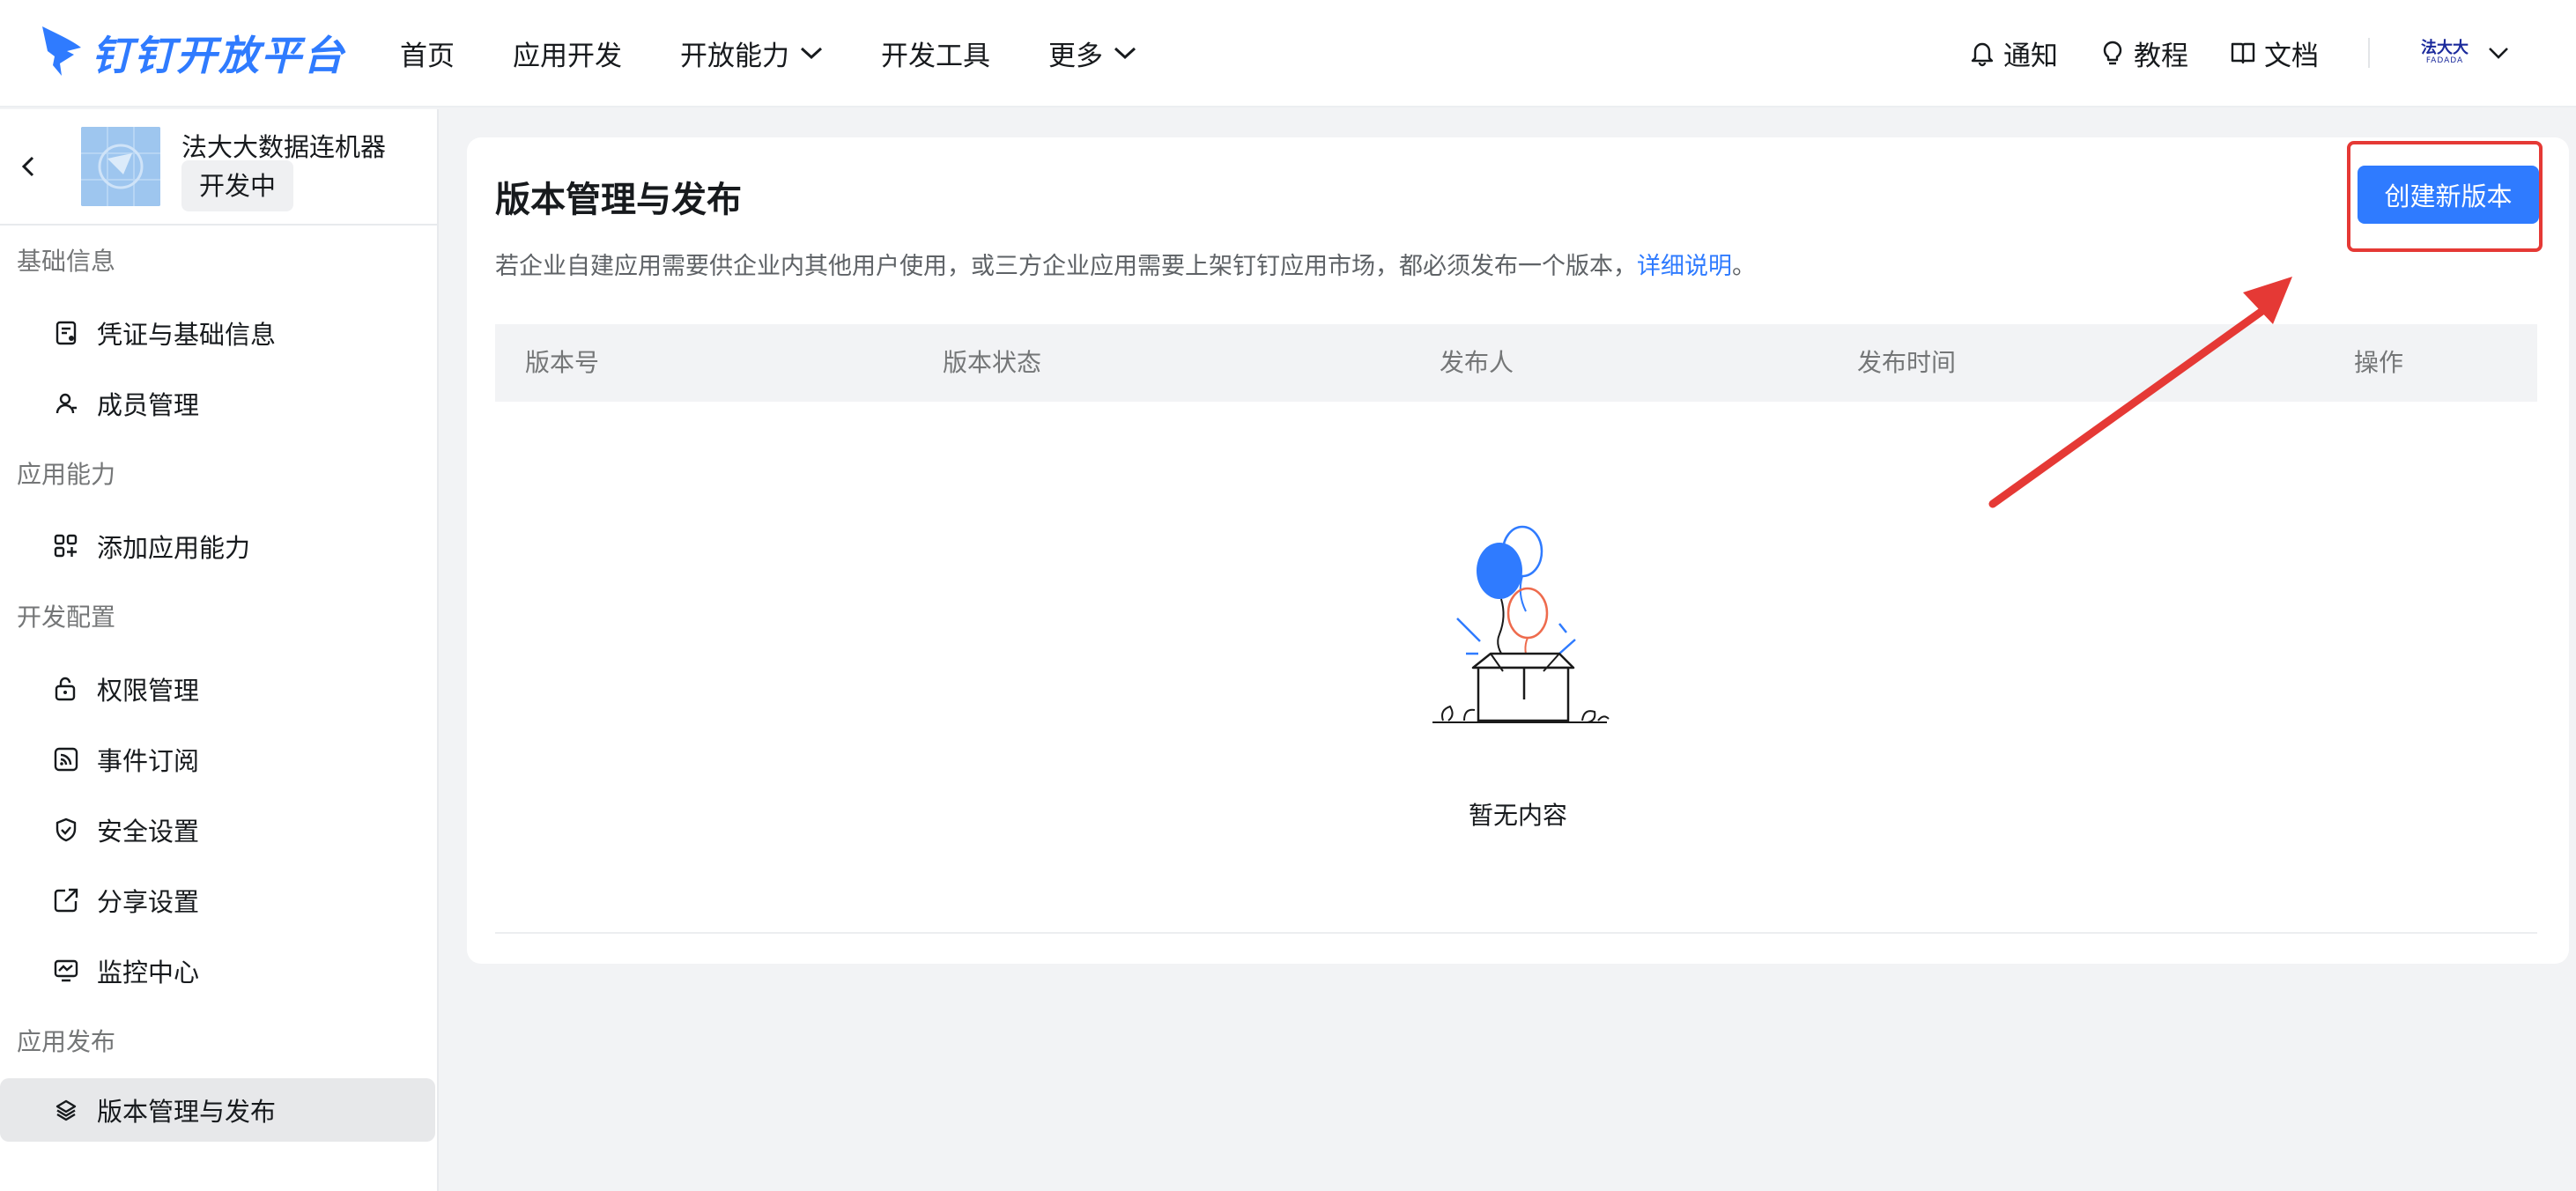  I want to click on versions-table-header: 版本号 版本状态 发布人 发布时间 操作, so click(1516, 363).